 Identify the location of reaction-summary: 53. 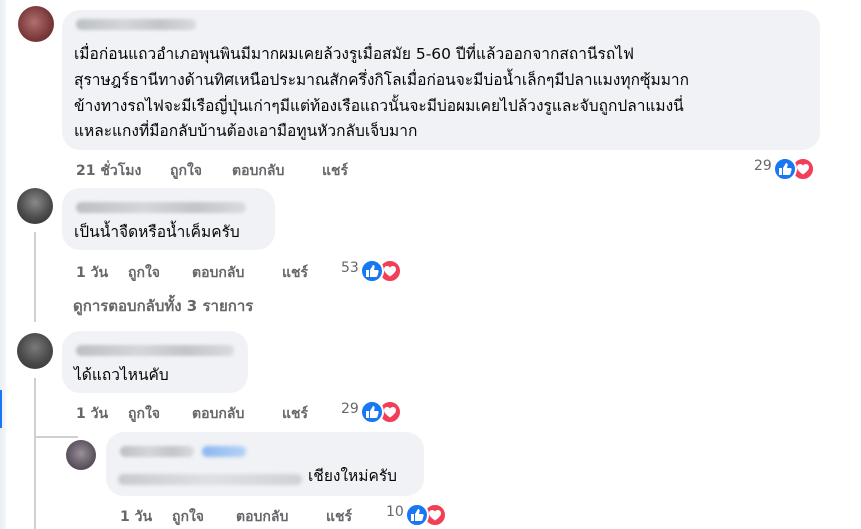
(373, 271).